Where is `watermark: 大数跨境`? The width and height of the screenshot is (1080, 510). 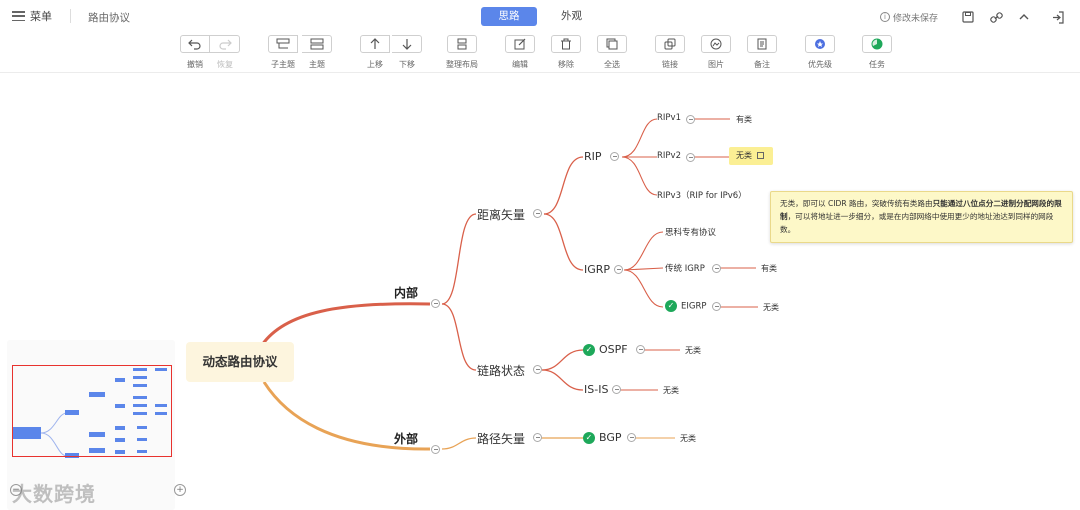
watermark: 大数跨境 is located at coordinates (54, 494).